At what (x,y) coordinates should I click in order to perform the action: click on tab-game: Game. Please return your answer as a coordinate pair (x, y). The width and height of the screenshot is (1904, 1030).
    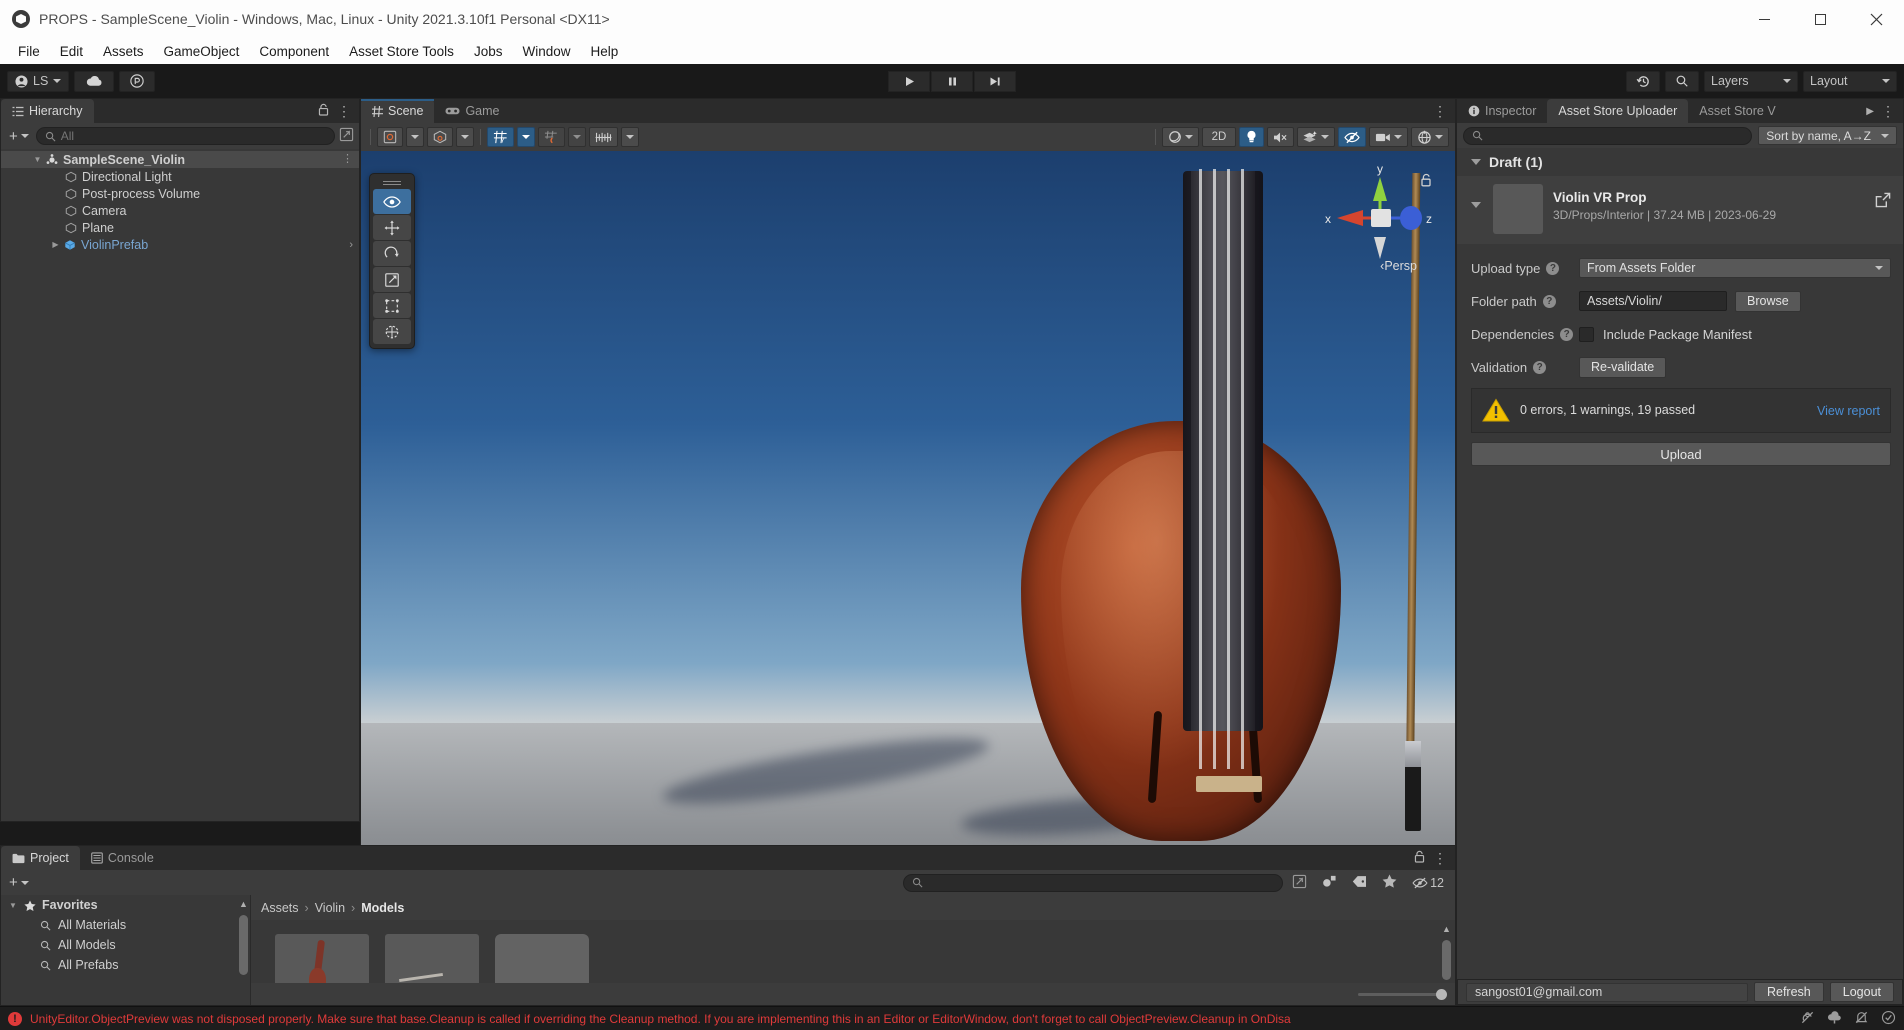
    Looking at the image, I should click on (472, 111).